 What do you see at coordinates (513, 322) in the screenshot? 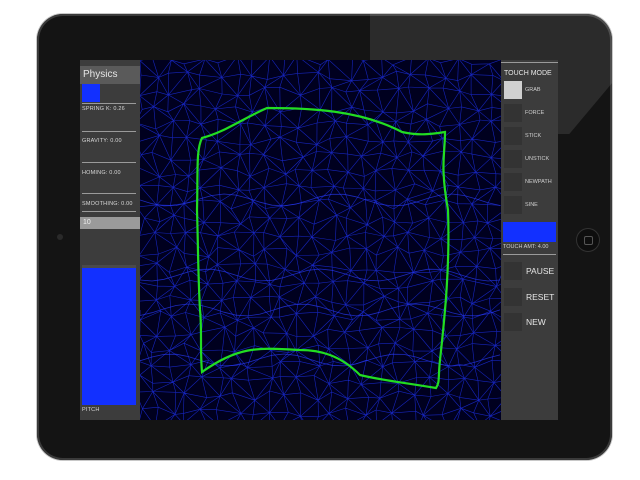
I see `new-button` at bounding box center [513, 322].